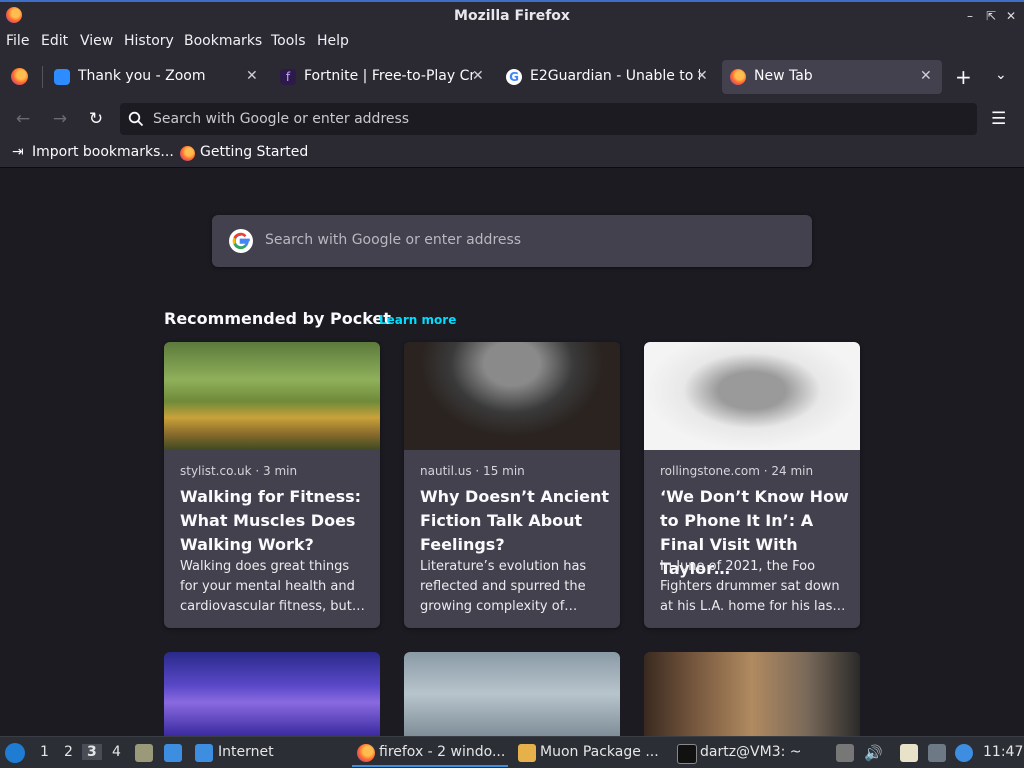  Describe the element at coordinates (548, 119) in the screenshot. I see `url-bar: Search with Google or enter address` at that location.